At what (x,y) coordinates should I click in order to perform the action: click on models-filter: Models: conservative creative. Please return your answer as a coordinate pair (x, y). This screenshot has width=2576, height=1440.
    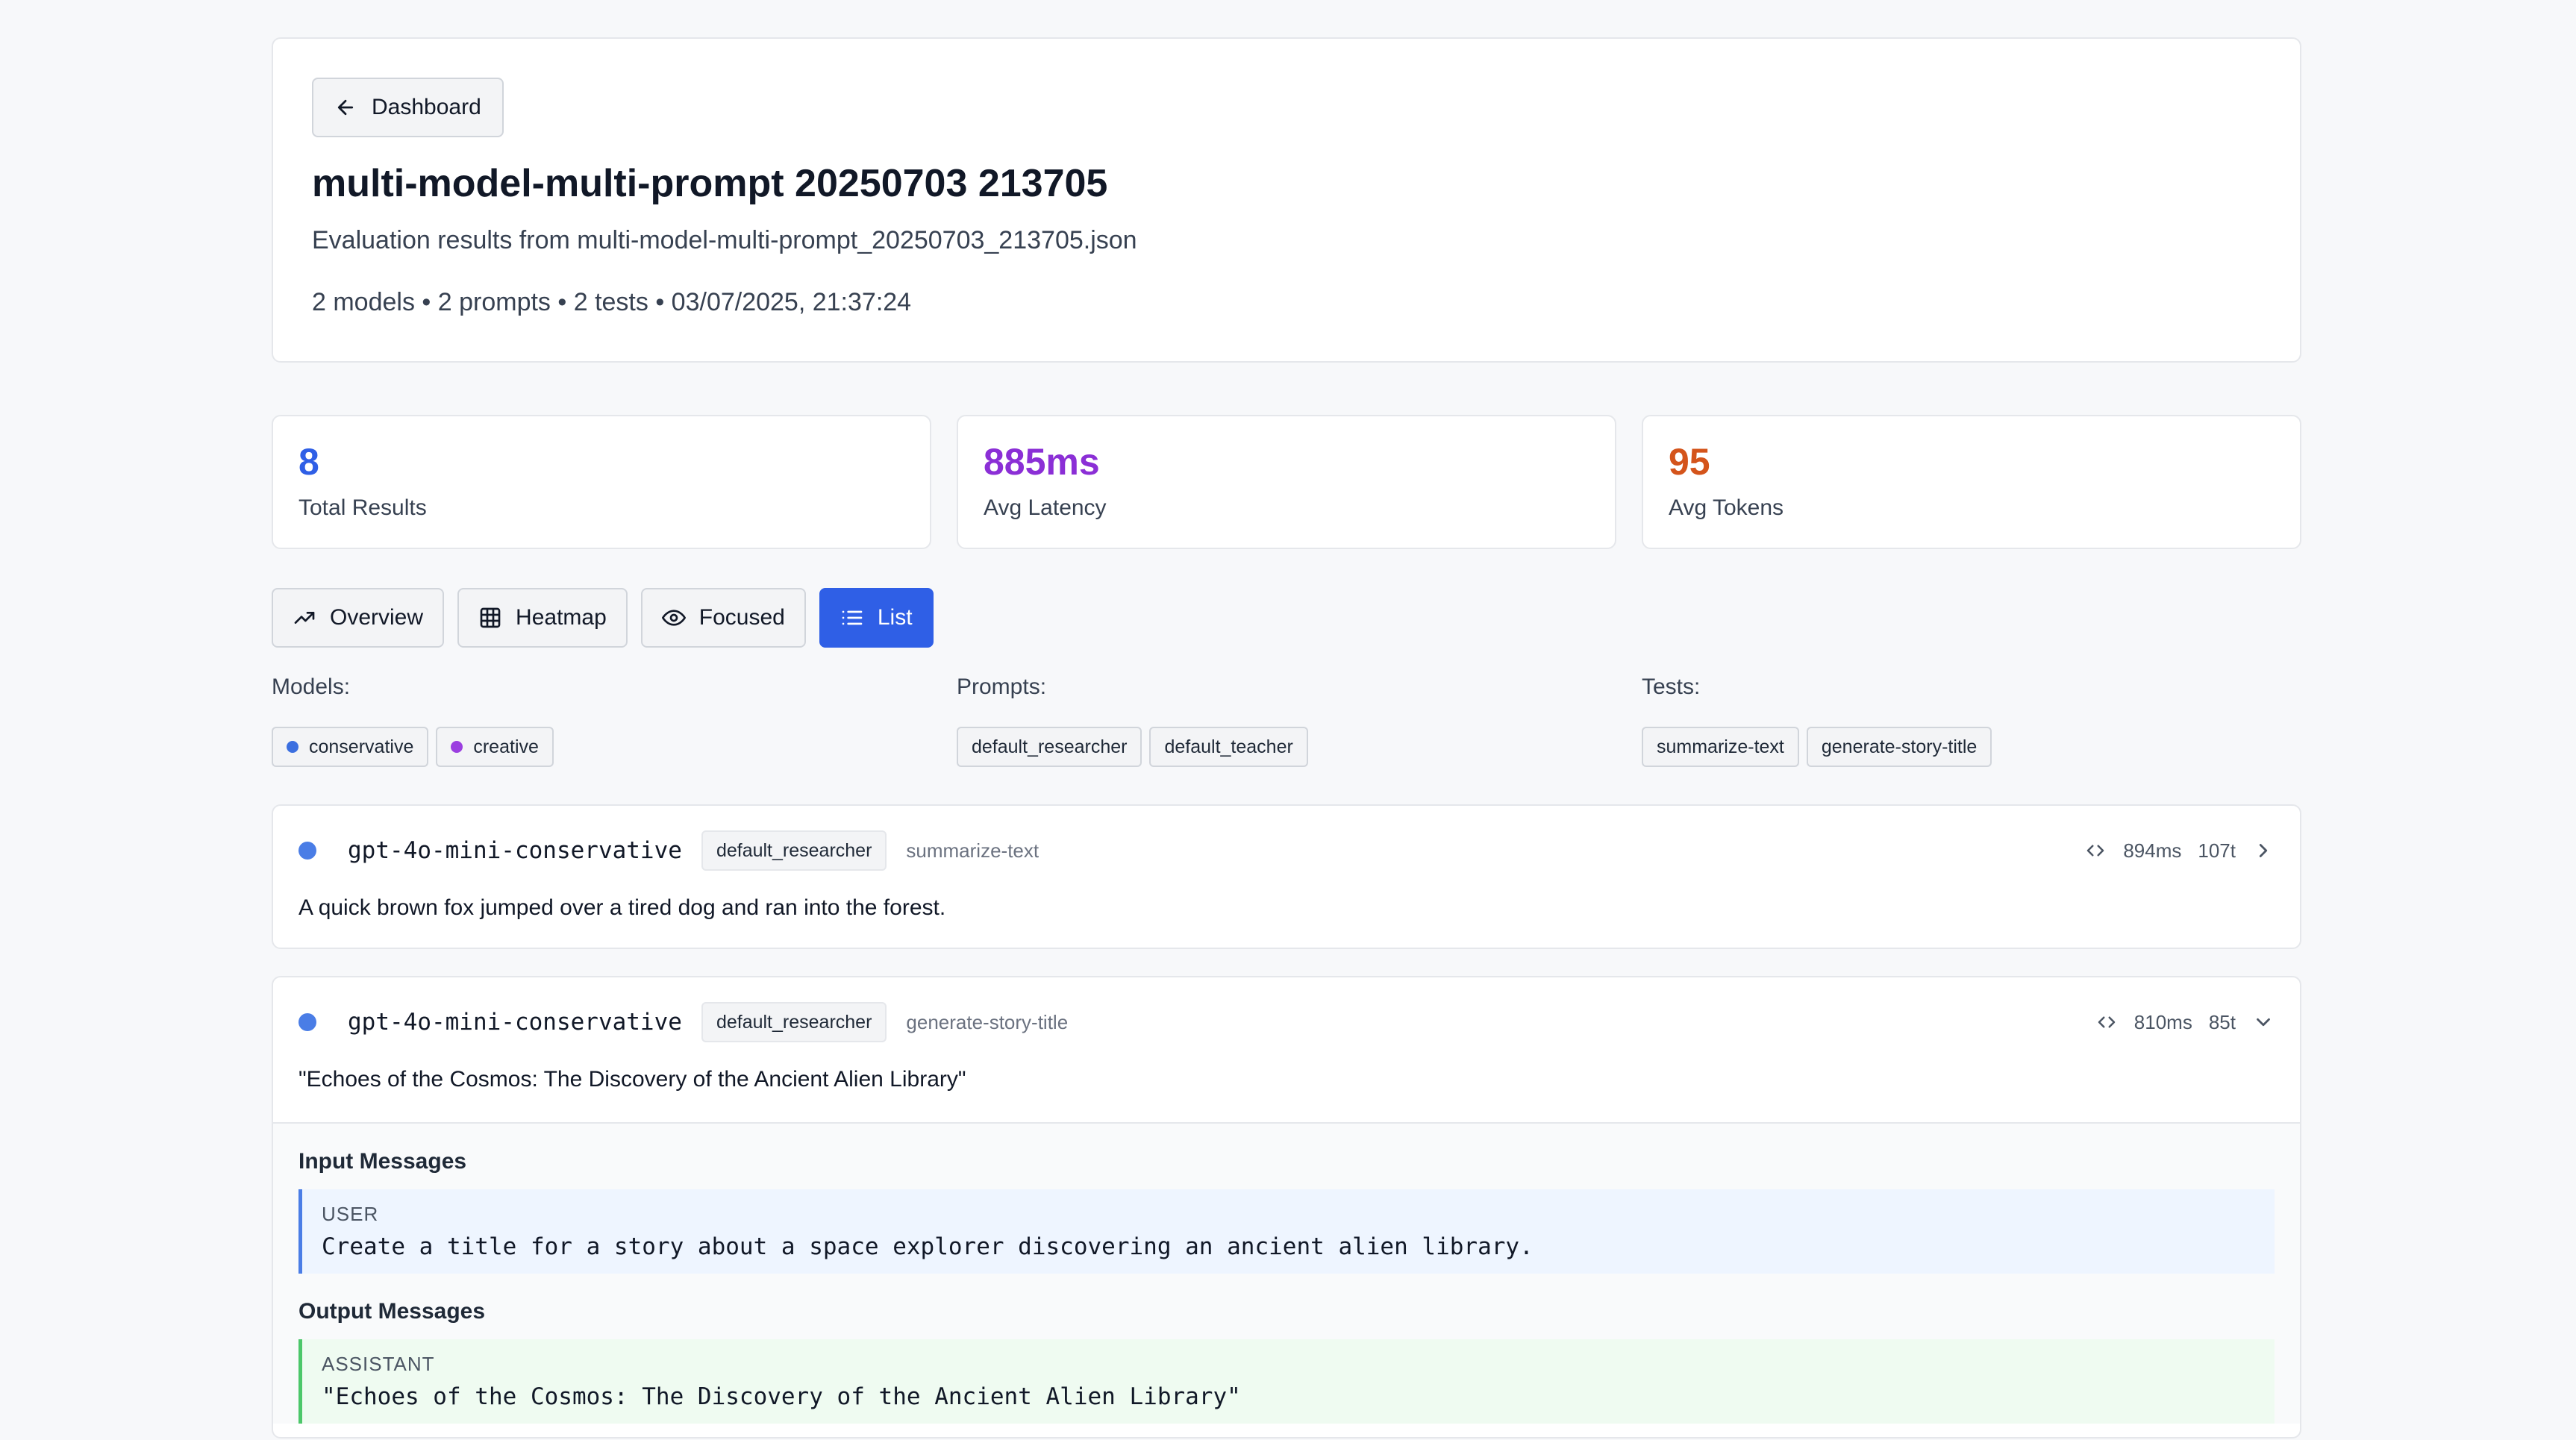
    Looking at the image, I should click on (601, 720).